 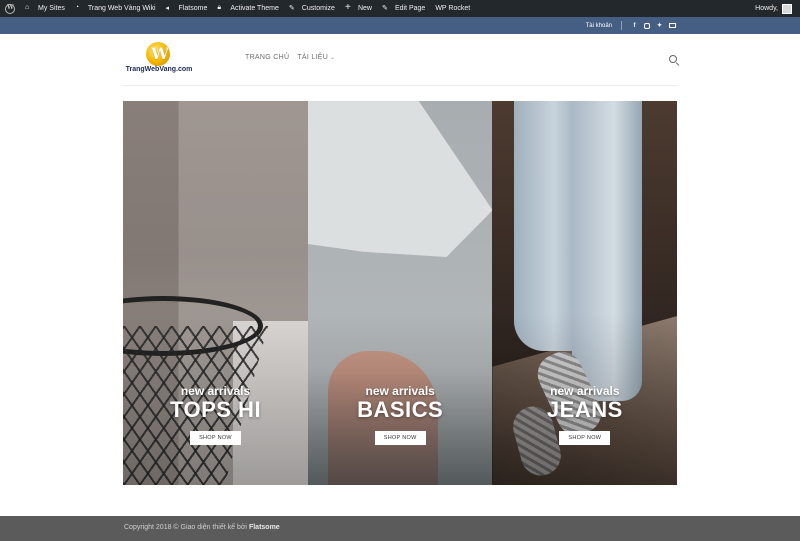 I want to click on activate-theme-label: Activate Theme, so click(x=254, y=8).